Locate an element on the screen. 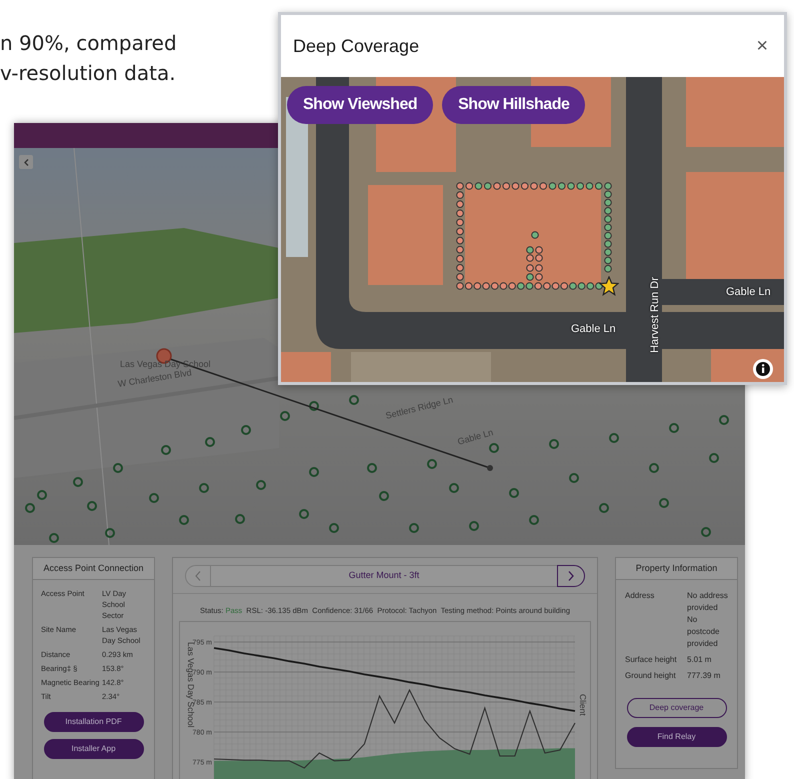 The width and height of the screenshot is (794, 779). field-value: No postcode provided is located at coordinates (703, 632).